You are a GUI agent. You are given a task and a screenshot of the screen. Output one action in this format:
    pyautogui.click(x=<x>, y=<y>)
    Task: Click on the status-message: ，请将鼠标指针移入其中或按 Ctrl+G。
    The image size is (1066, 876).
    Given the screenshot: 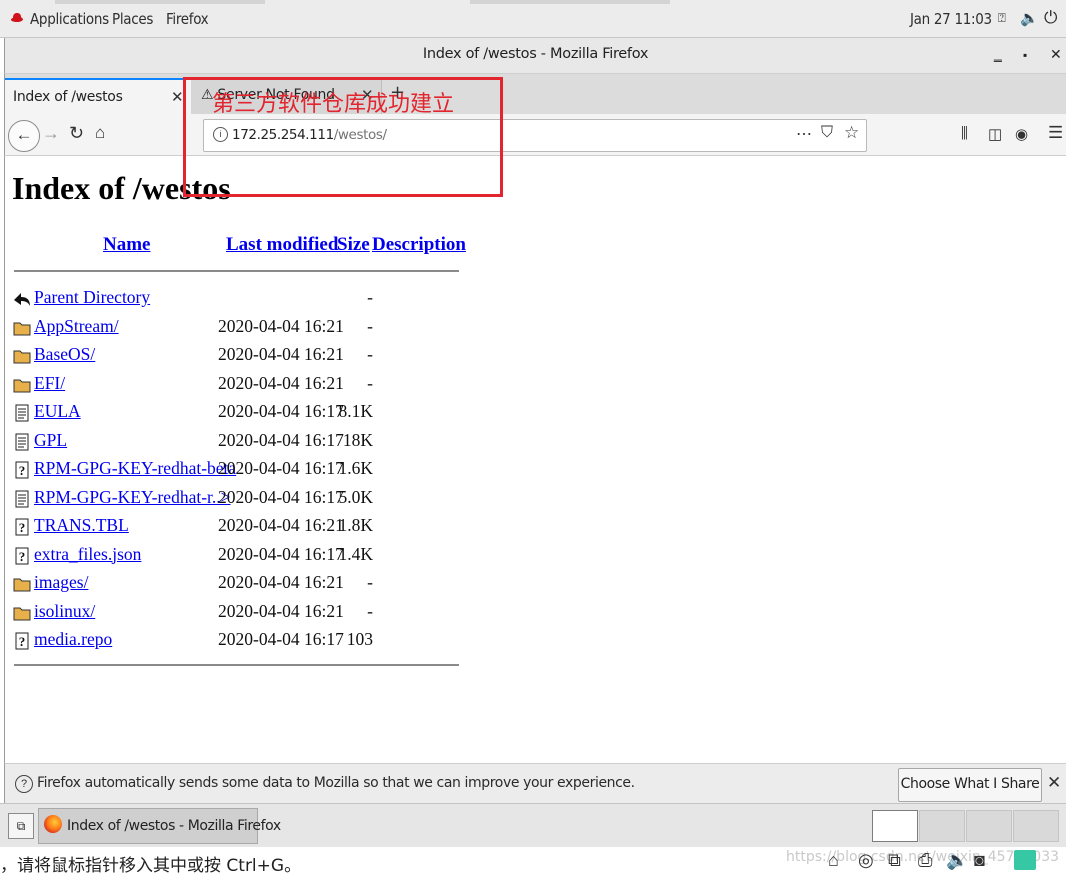 What is the action you would take?
    pyautogui.click(x=151, y=866)
    